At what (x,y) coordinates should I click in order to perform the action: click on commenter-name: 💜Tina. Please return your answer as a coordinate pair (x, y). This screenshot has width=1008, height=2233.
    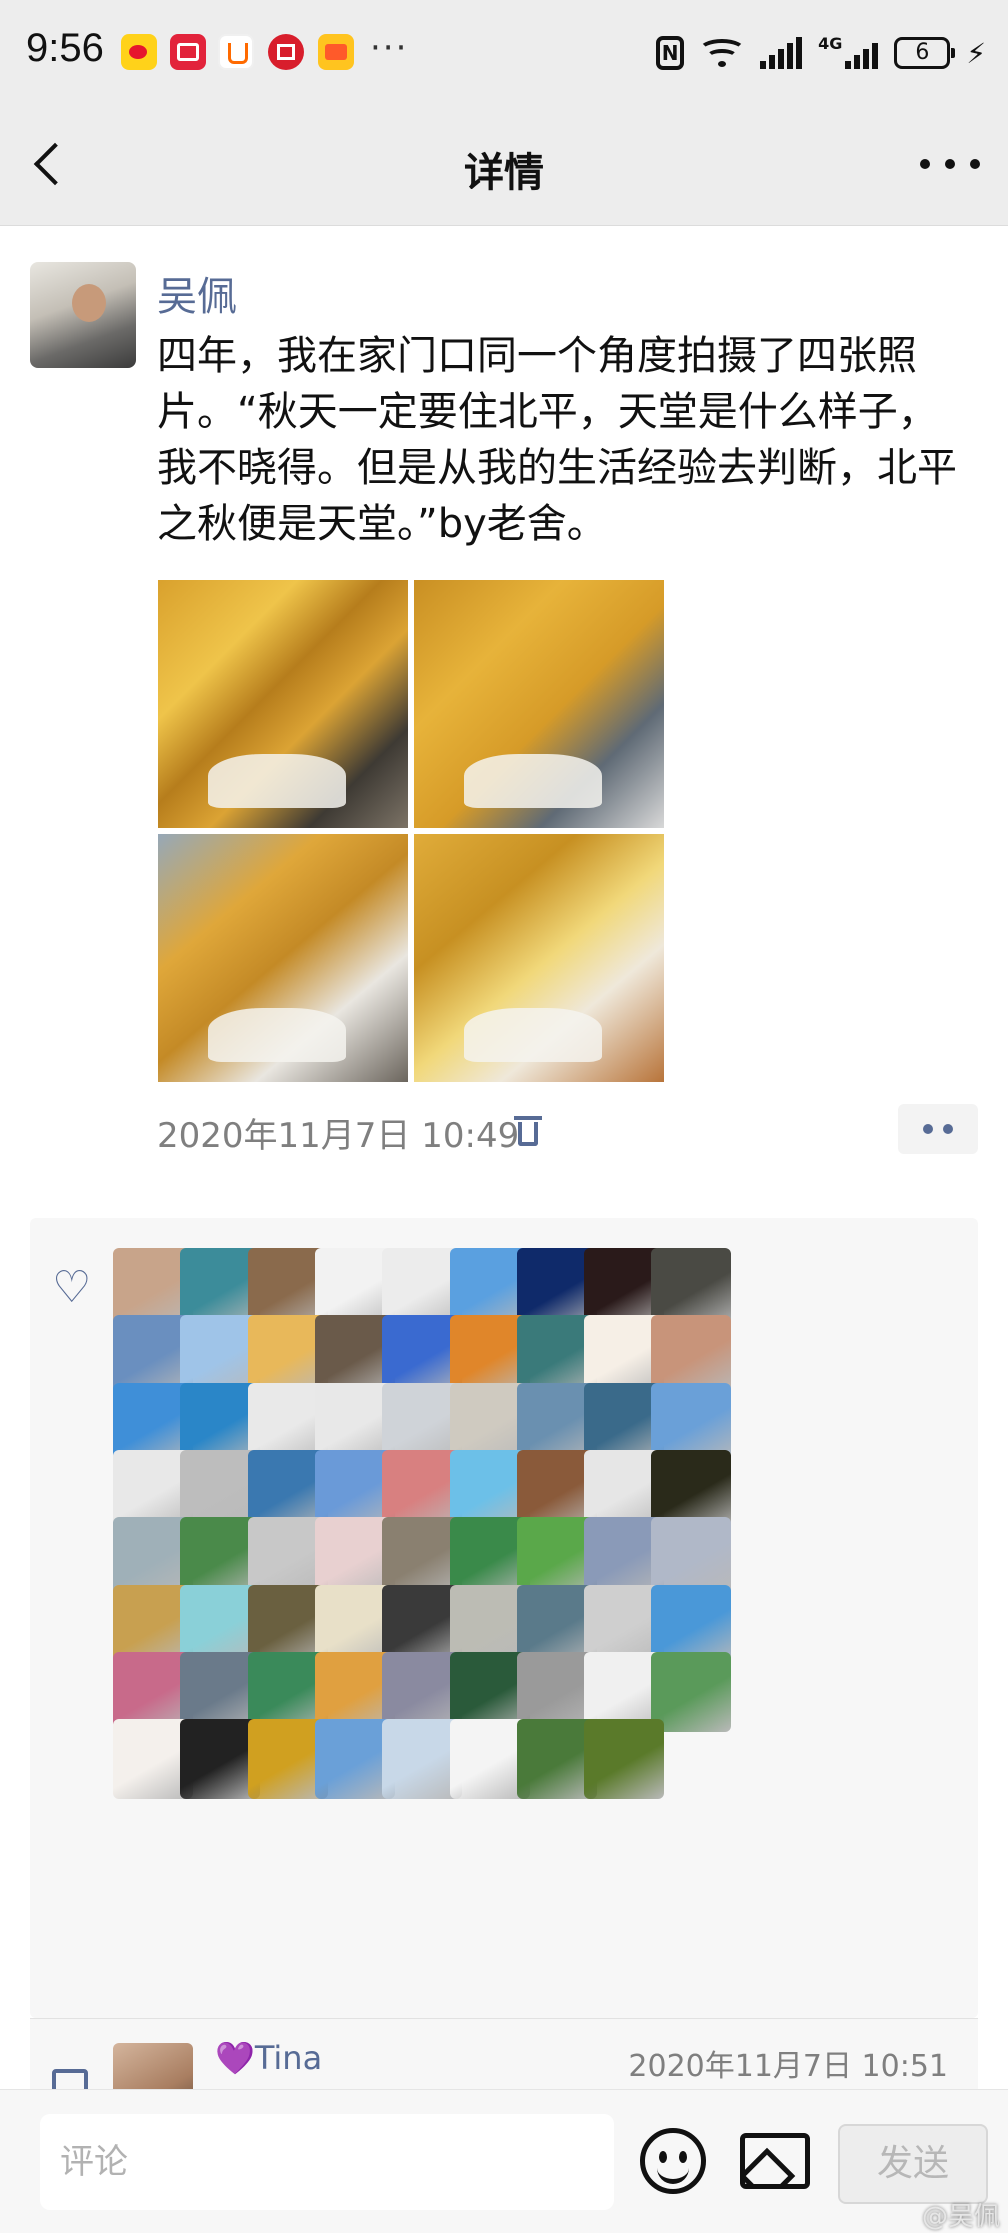
    Looking at the image, I should click on (268, 2058).